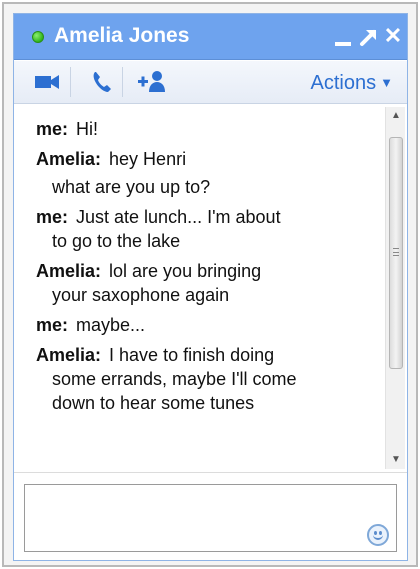  I want to click on chat-message: what are you up to?, so click(210, 187).